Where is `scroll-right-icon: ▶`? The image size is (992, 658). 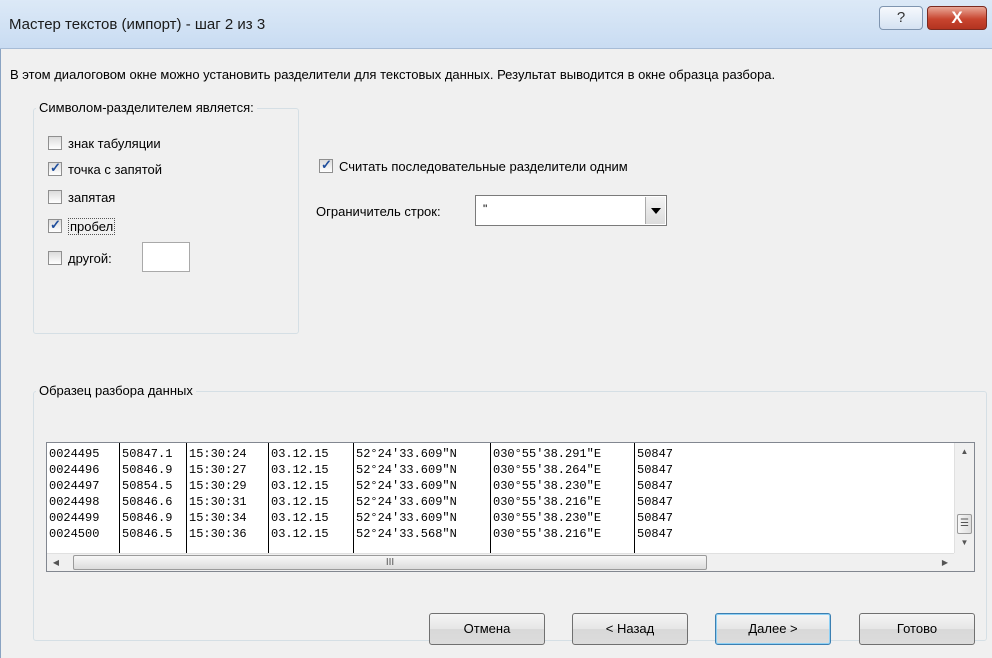
scroll-right-icon: ▶ is located at coordinates (945, 563).